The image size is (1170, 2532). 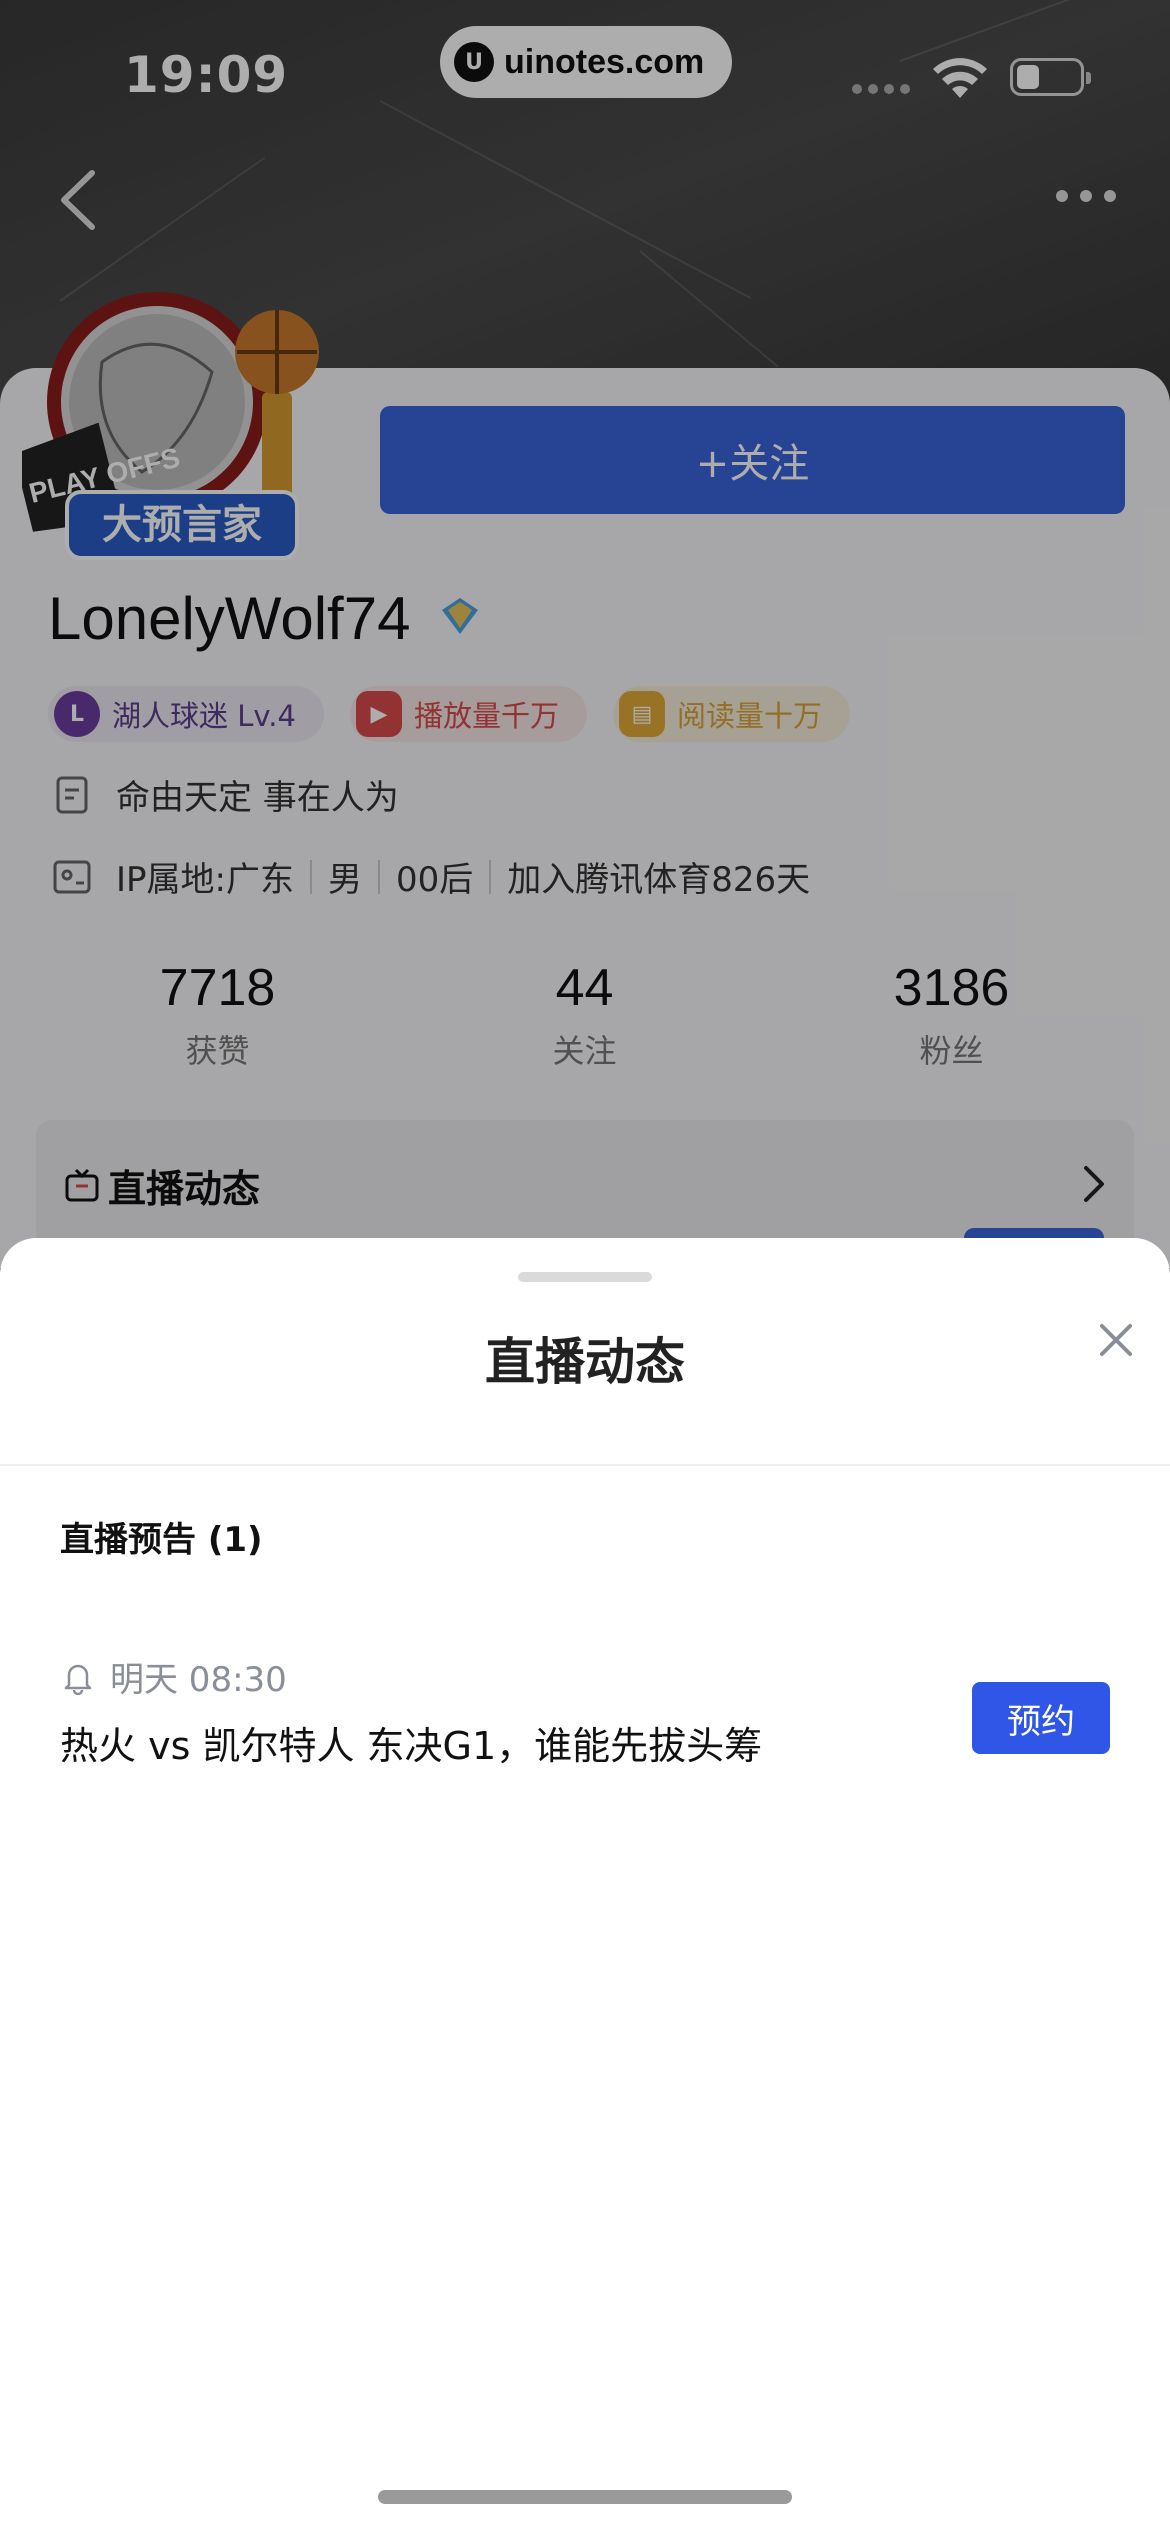 I want to click on live-preview-title: 热火 vs 凯尔特人 东决G1，谁能先拔头筹, so click(x=411, y=1746).